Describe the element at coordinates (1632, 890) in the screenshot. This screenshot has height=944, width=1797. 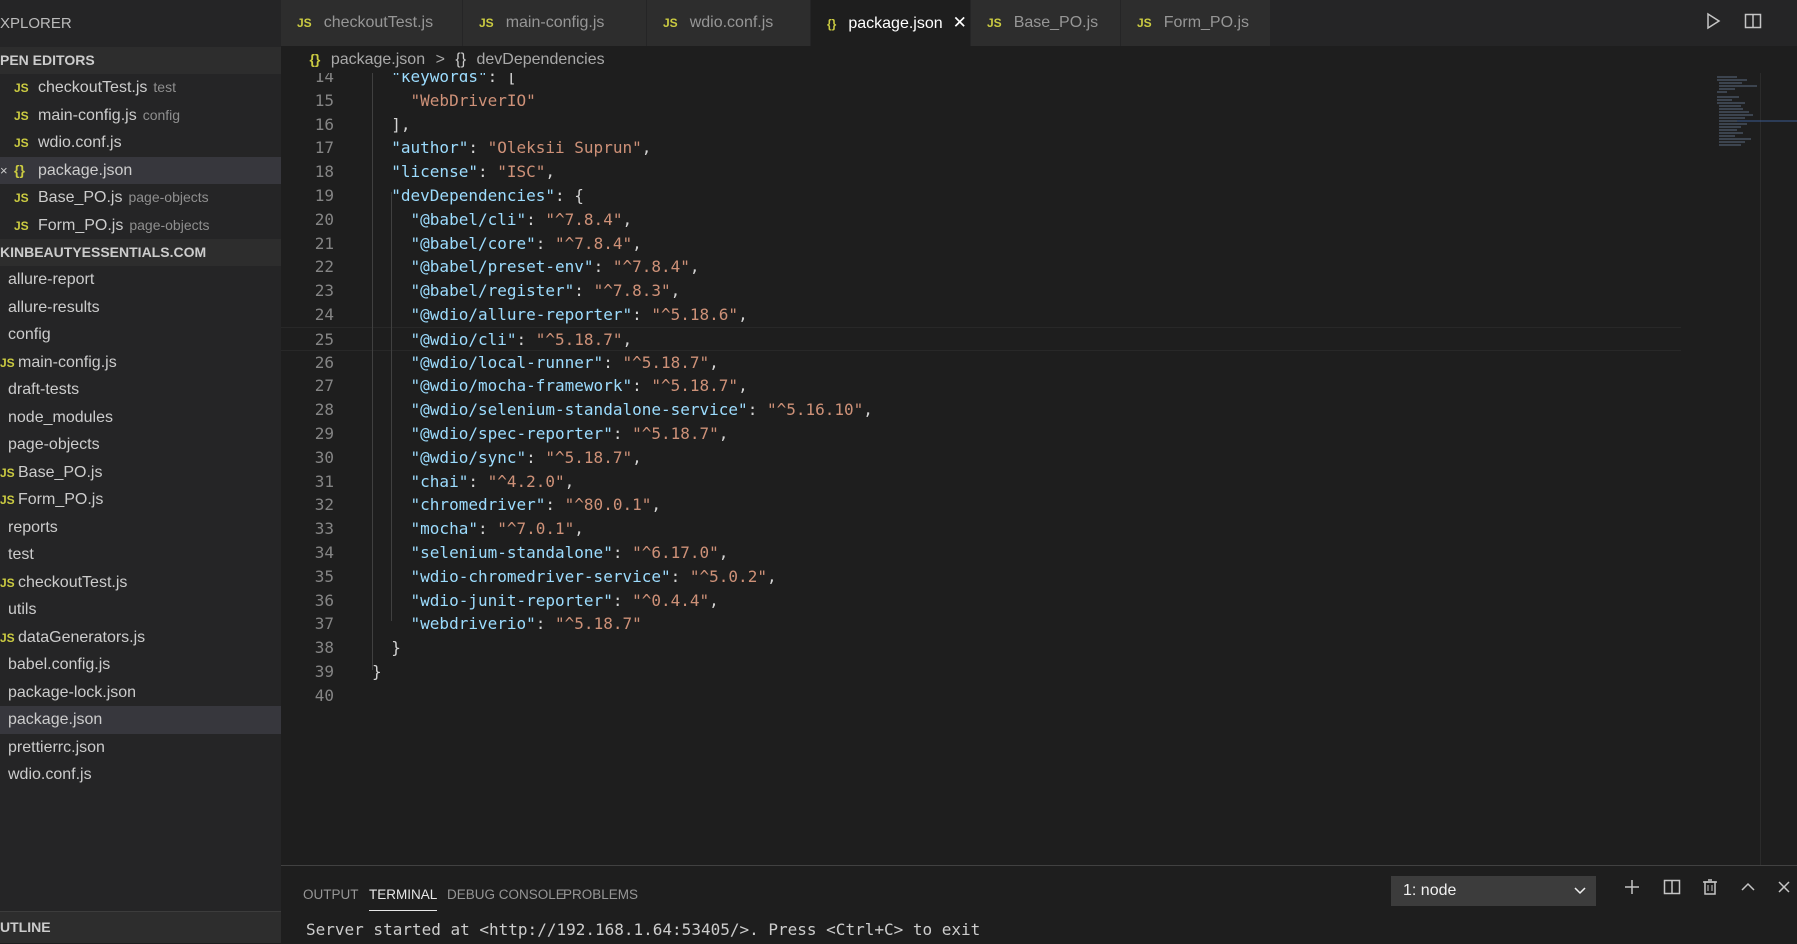
I see `new-terminal-icon` at that location.